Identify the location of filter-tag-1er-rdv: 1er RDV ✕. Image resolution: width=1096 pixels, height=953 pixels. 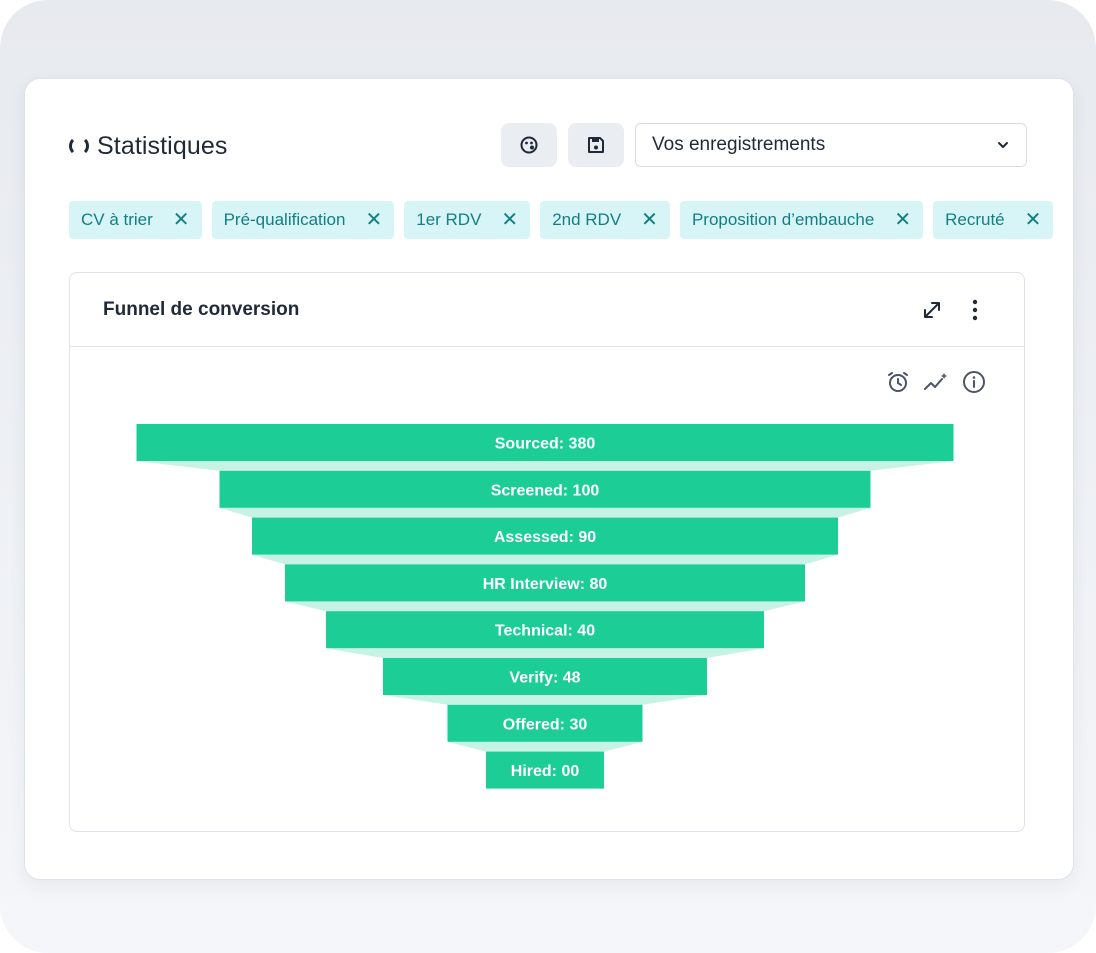
(467, 220).